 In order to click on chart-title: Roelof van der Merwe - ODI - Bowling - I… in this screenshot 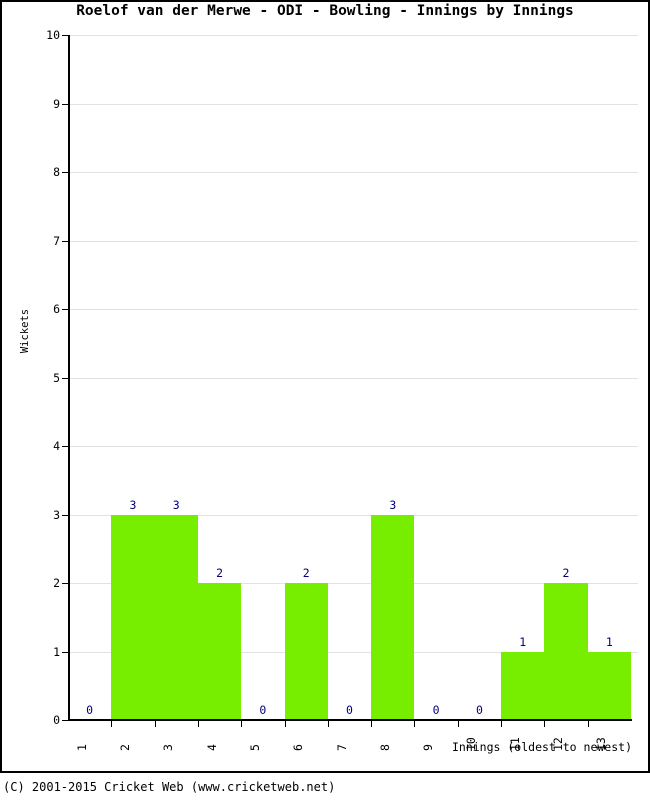, I will do `click(325, 11)`.